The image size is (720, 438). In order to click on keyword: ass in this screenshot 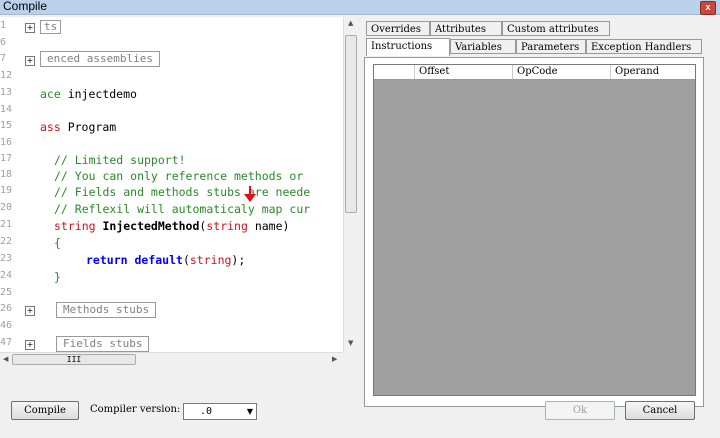, I will do `click(50, 127)`.